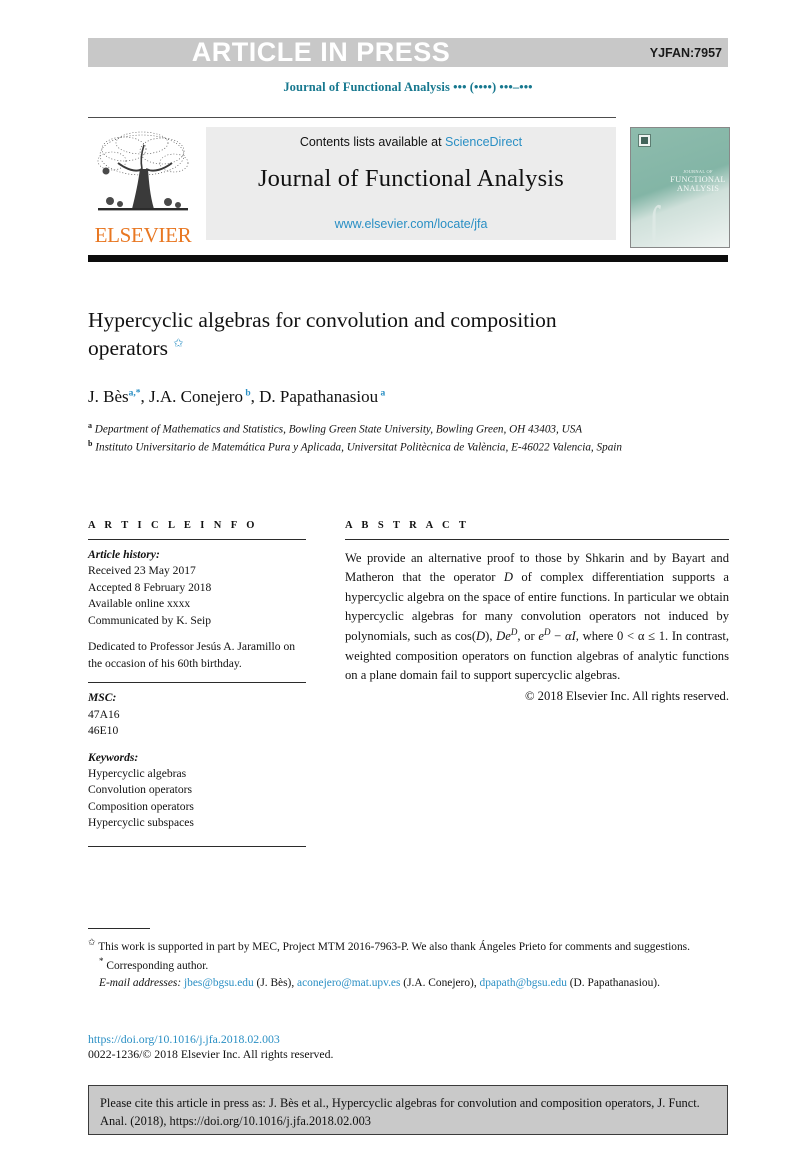 The image size is (808, 1162). Describe the element at coordinates (491, 636) in the screenshot. I see `abstract-seg-3: ),` at that location.